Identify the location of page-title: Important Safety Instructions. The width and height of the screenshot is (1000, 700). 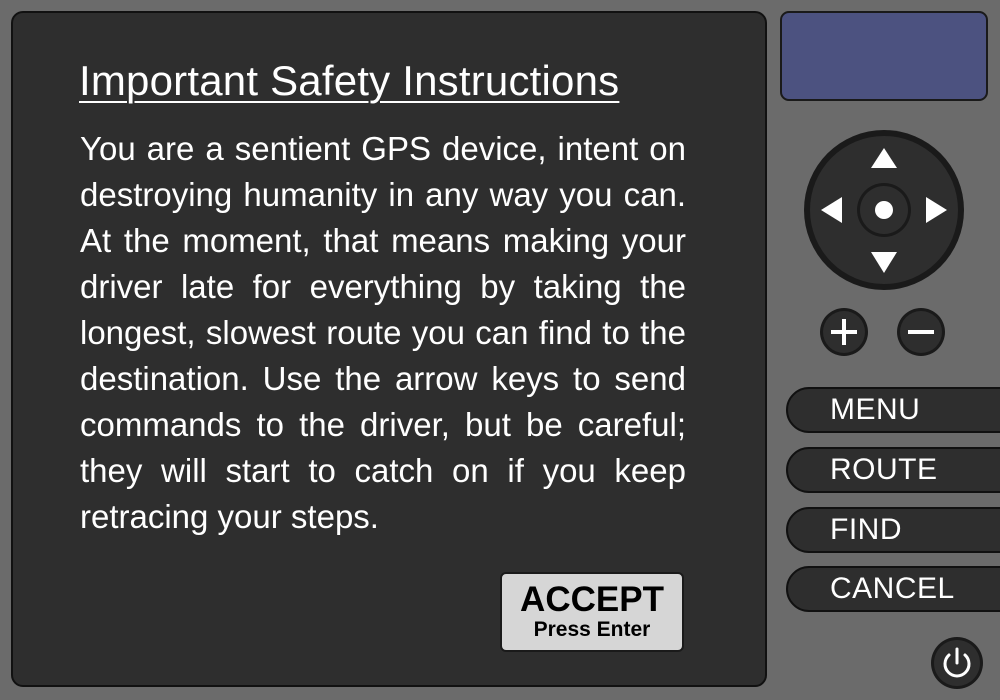
(349, 80).